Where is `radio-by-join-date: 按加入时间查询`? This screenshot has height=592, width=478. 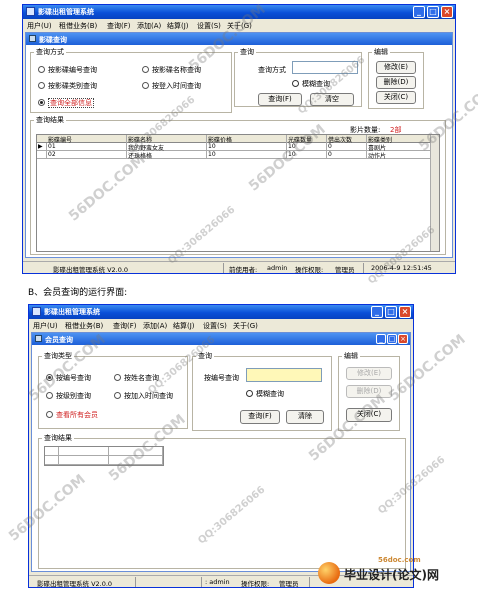 radio-by-join-date: 按加入时间查询 is located at coordinates (143, 396).